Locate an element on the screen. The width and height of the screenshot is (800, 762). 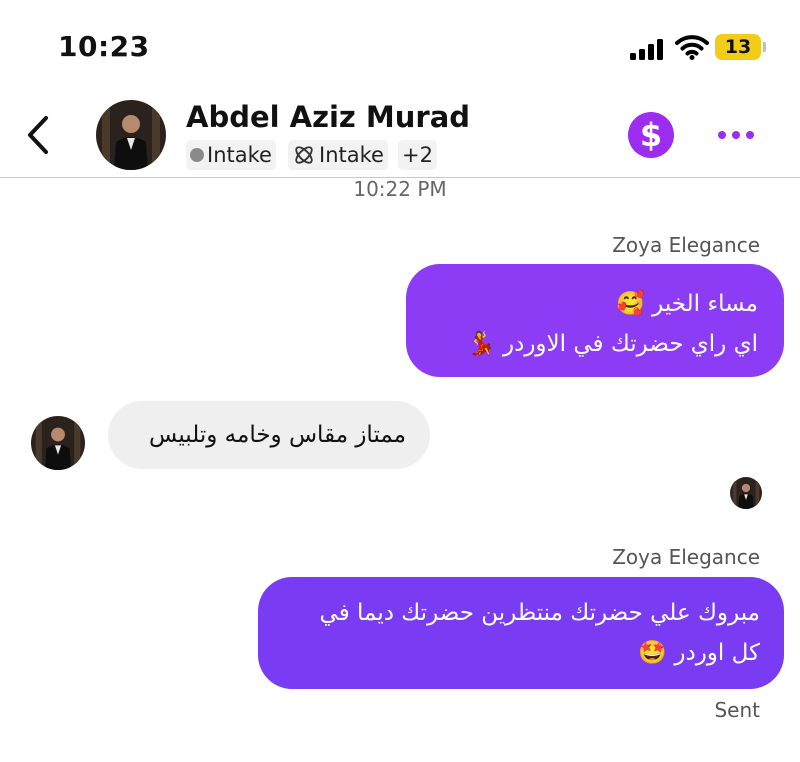
more-dots-icon is located at coordinates (736, 135).